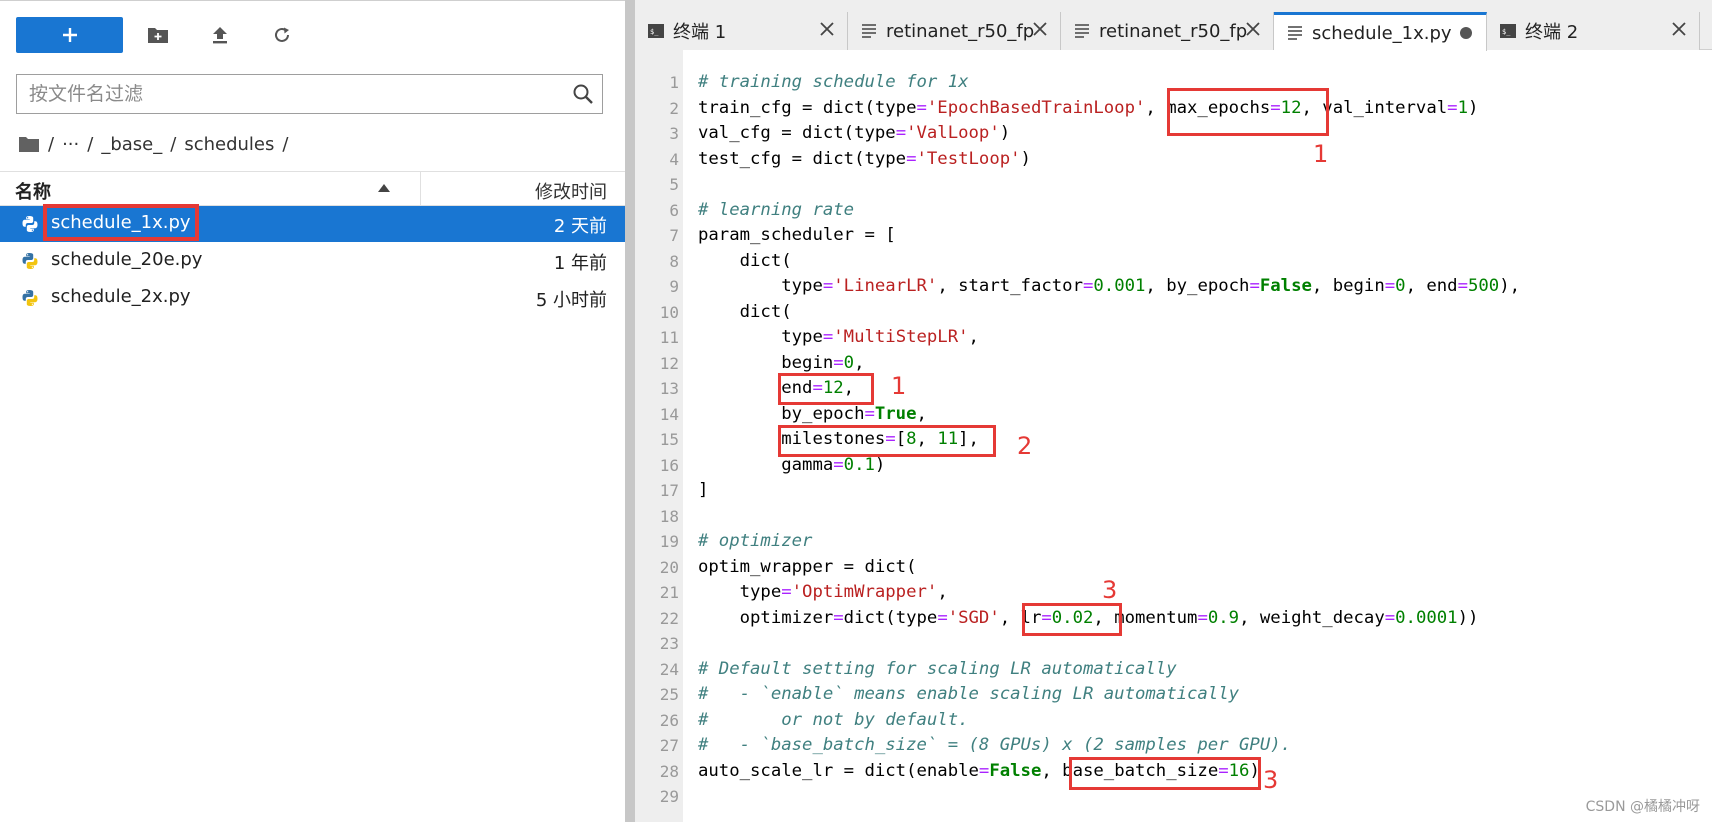  Describe the element at coordinates (312, 223) in the screenshot. I see `file-row: schedule_1x.py 2 天前` at that location.